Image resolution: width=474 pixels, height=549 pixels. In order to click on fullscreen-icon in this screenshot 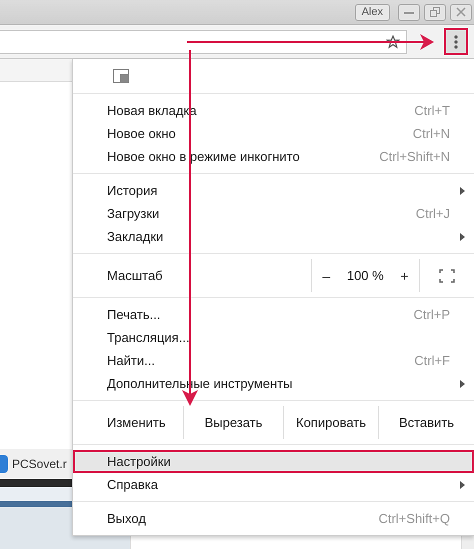, I will do `click(447, 275)`.